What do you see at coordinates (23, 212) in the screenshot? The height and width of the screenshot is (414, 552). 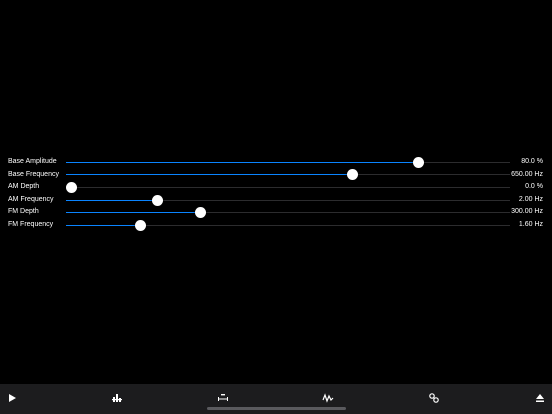 I see `parameter-label: FM Depth` at bounding box center [23, 212].